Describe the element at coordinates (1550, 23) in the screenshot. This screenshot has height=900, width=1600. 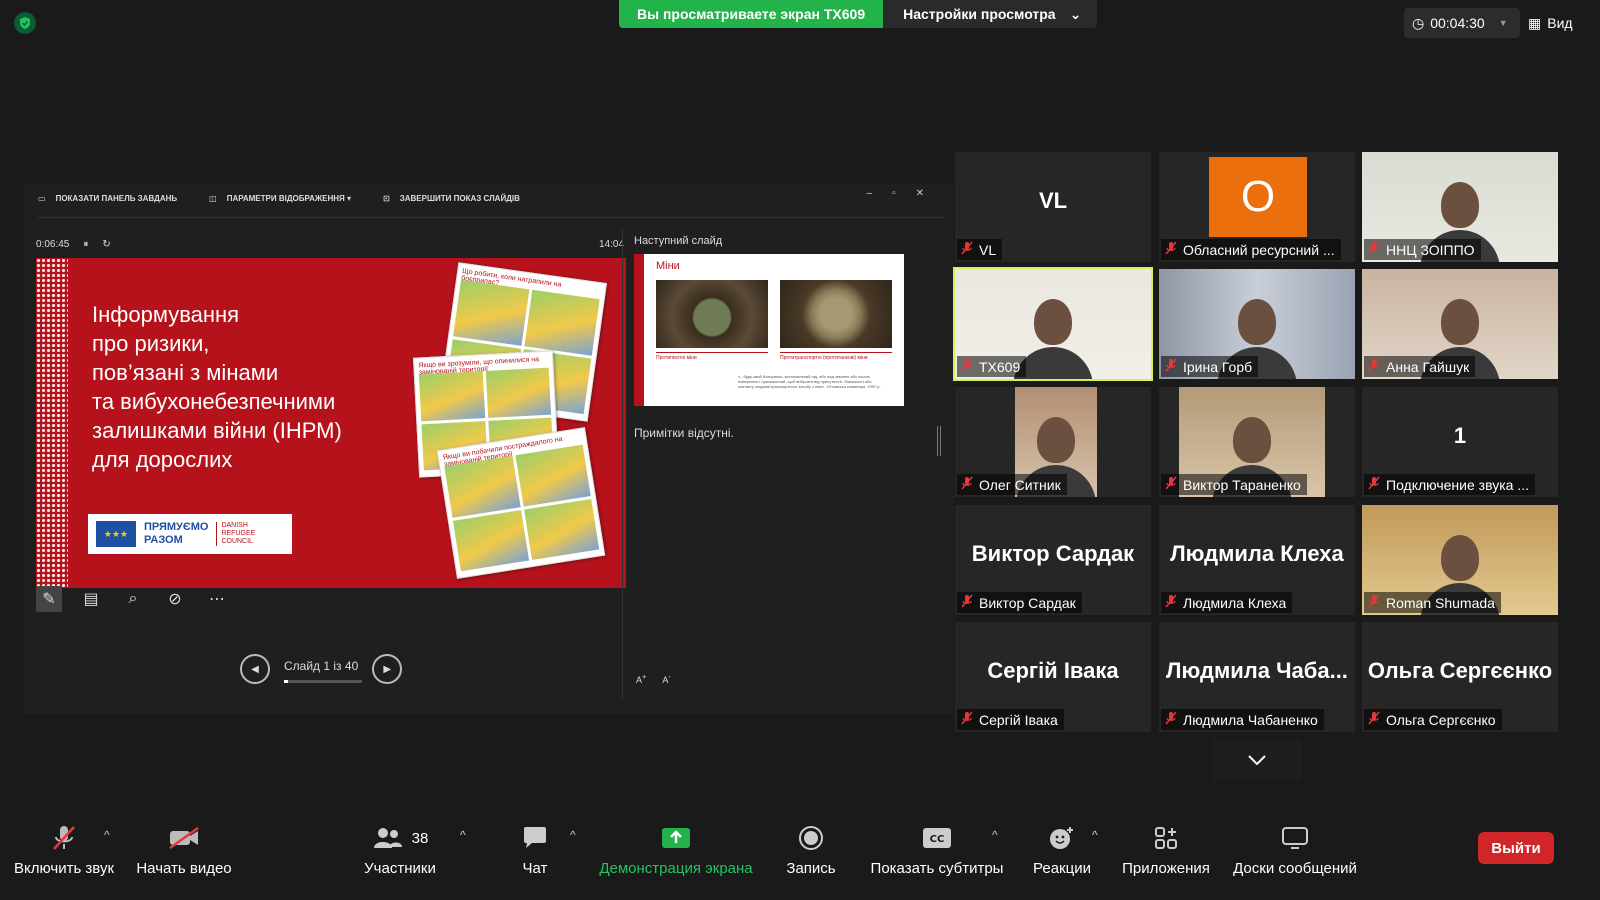
I see `view-button: ▦ Вид` at that location.